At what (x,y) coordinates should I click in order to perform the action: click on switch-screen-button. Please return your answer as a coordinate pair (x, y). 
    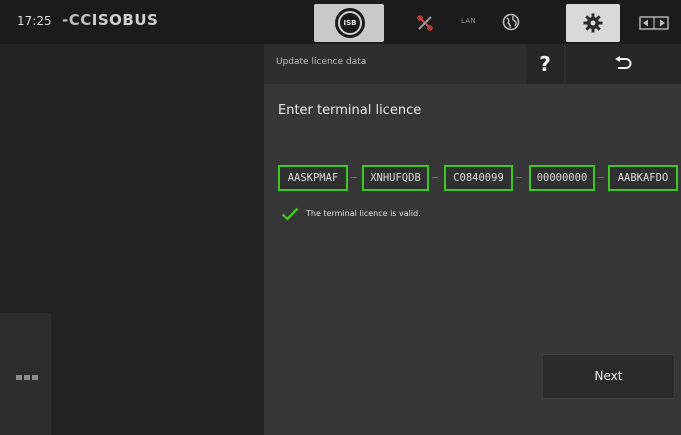
    Looking at the image, I should click on (653, 23).